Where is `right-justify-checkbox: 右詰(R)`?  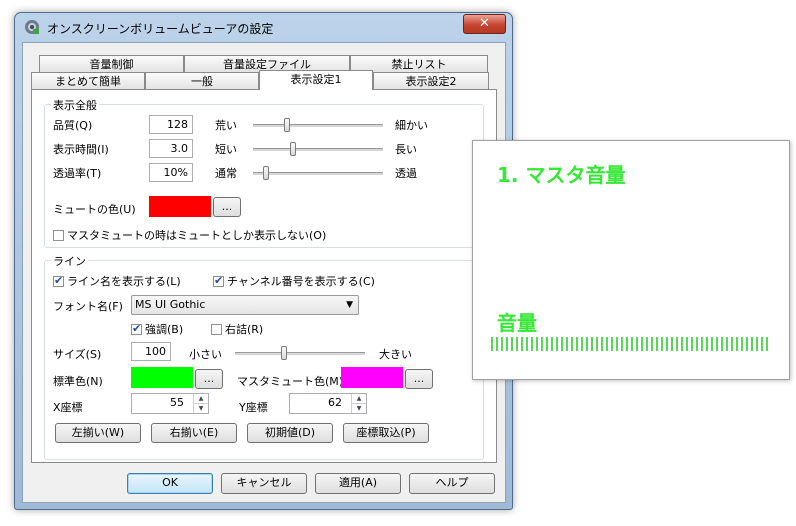
right-justify-checkbox: 右詰(R) is located at coordinates (237, 329).